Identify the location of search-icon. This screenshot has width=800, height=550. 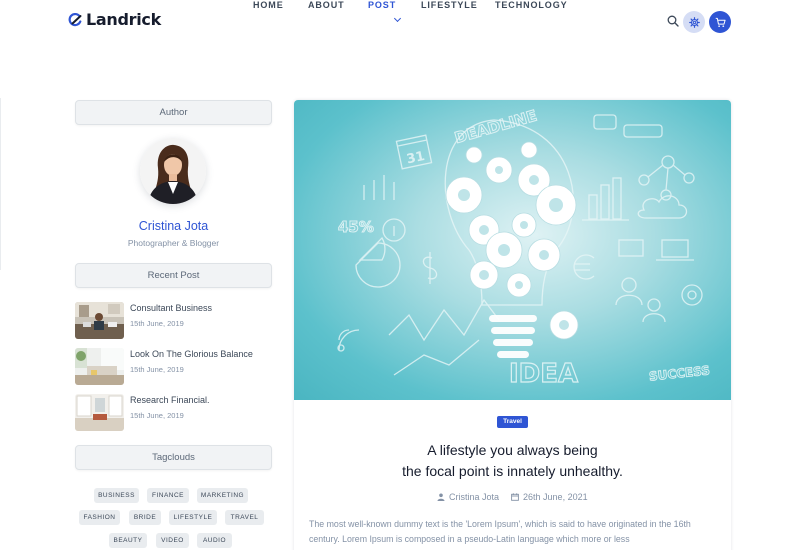
(673, 21).